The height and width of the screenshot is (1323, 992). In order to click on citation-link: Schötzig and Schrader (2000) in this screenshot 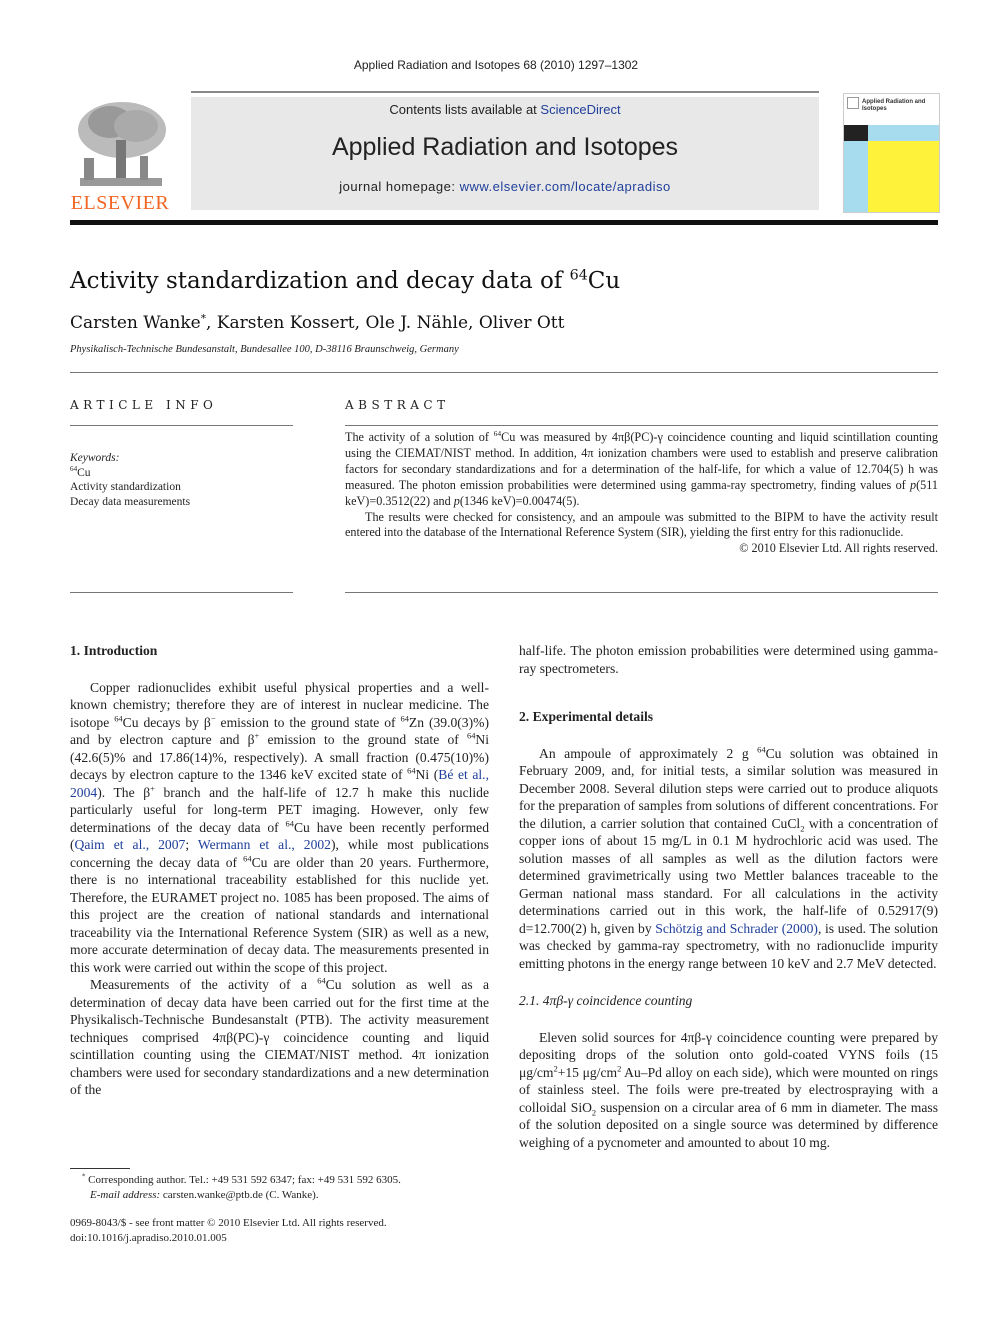, I will do `click(736, 928)`.